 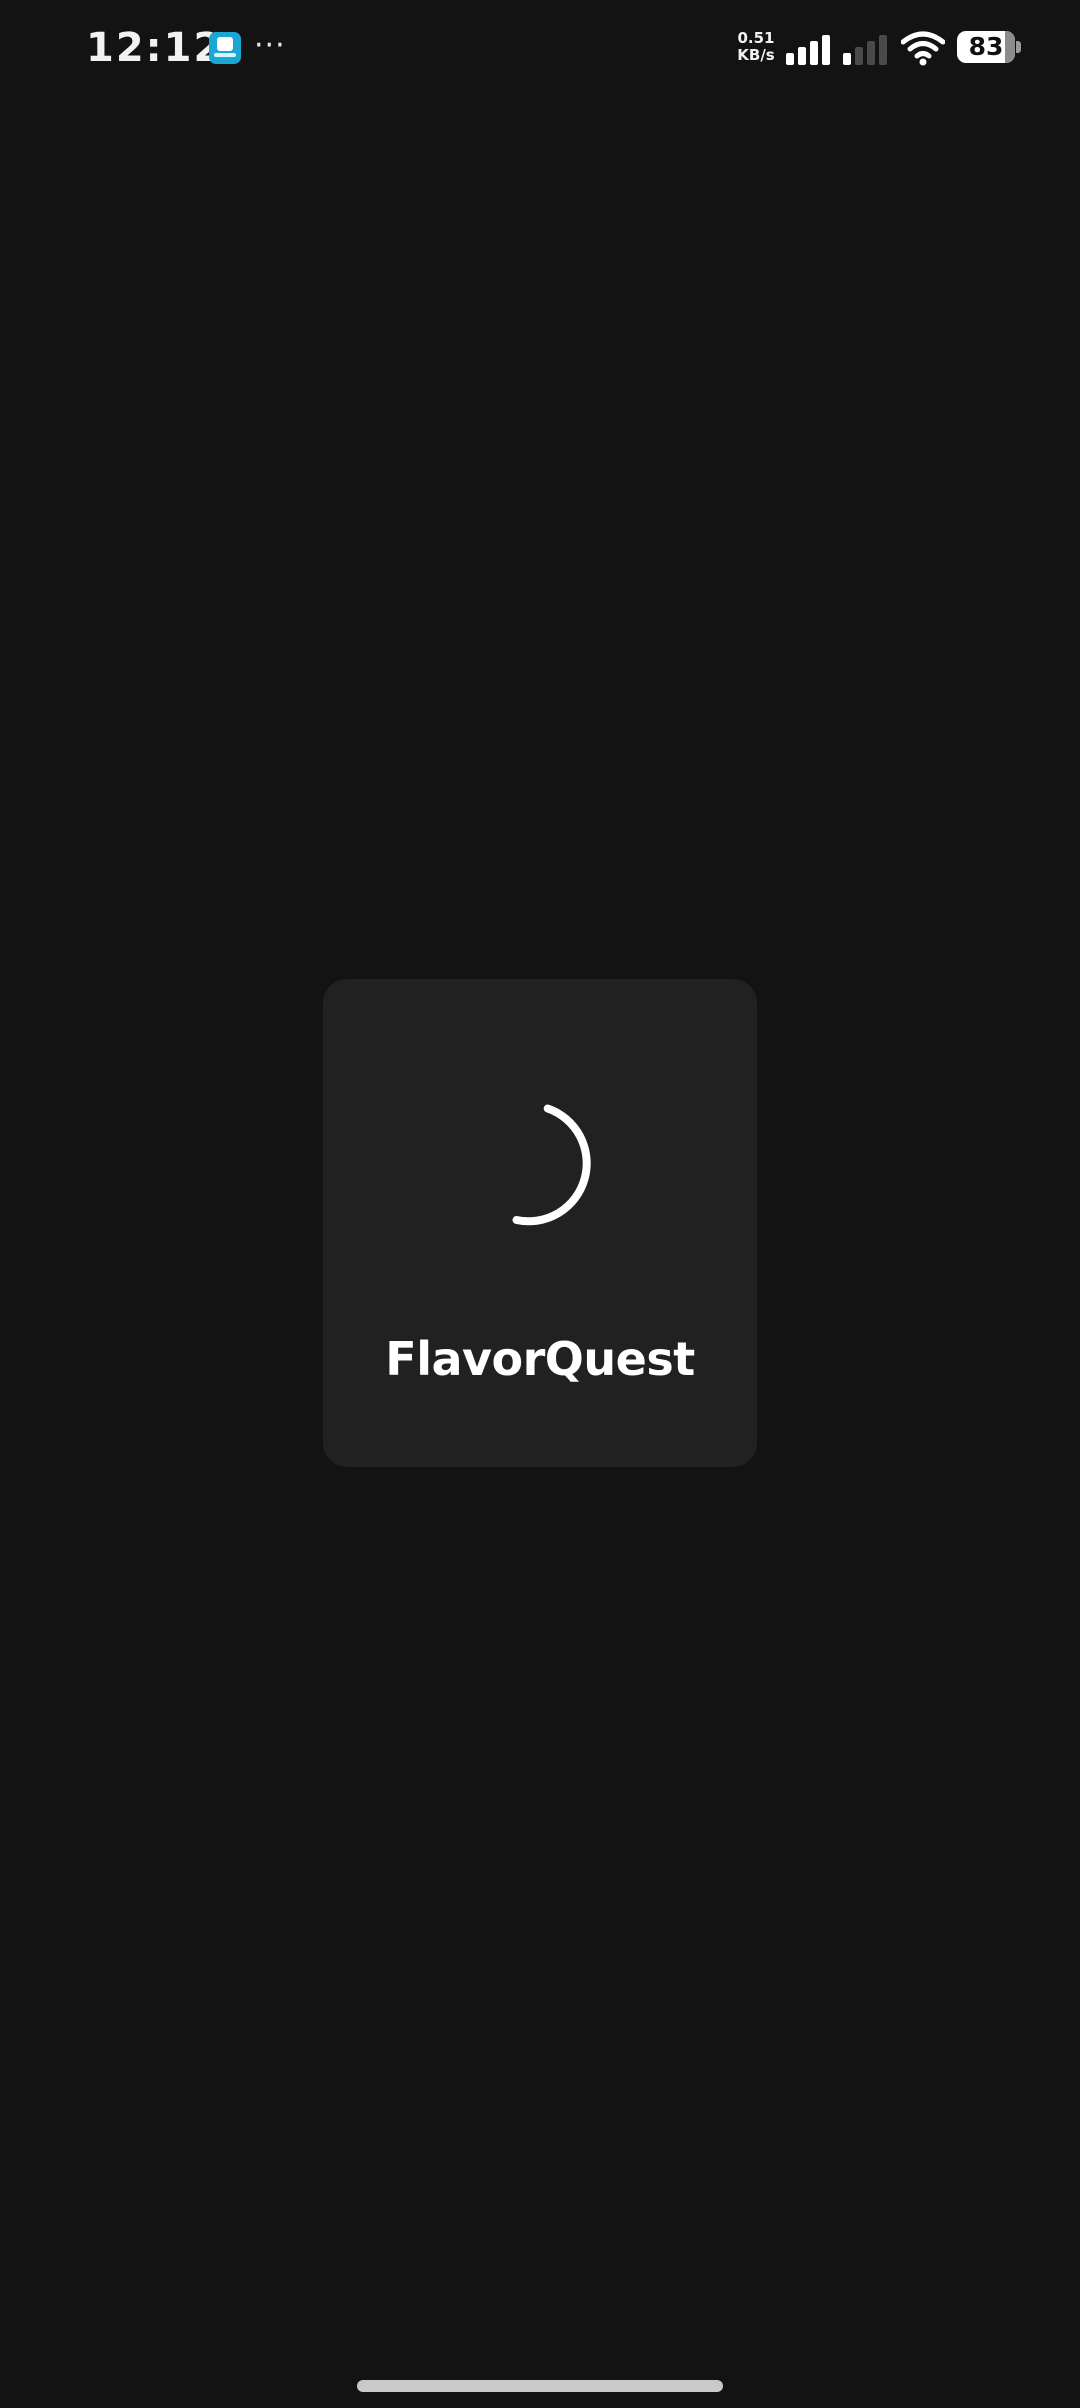 I want to click on battery-tip, so click(x=1018, y=47).